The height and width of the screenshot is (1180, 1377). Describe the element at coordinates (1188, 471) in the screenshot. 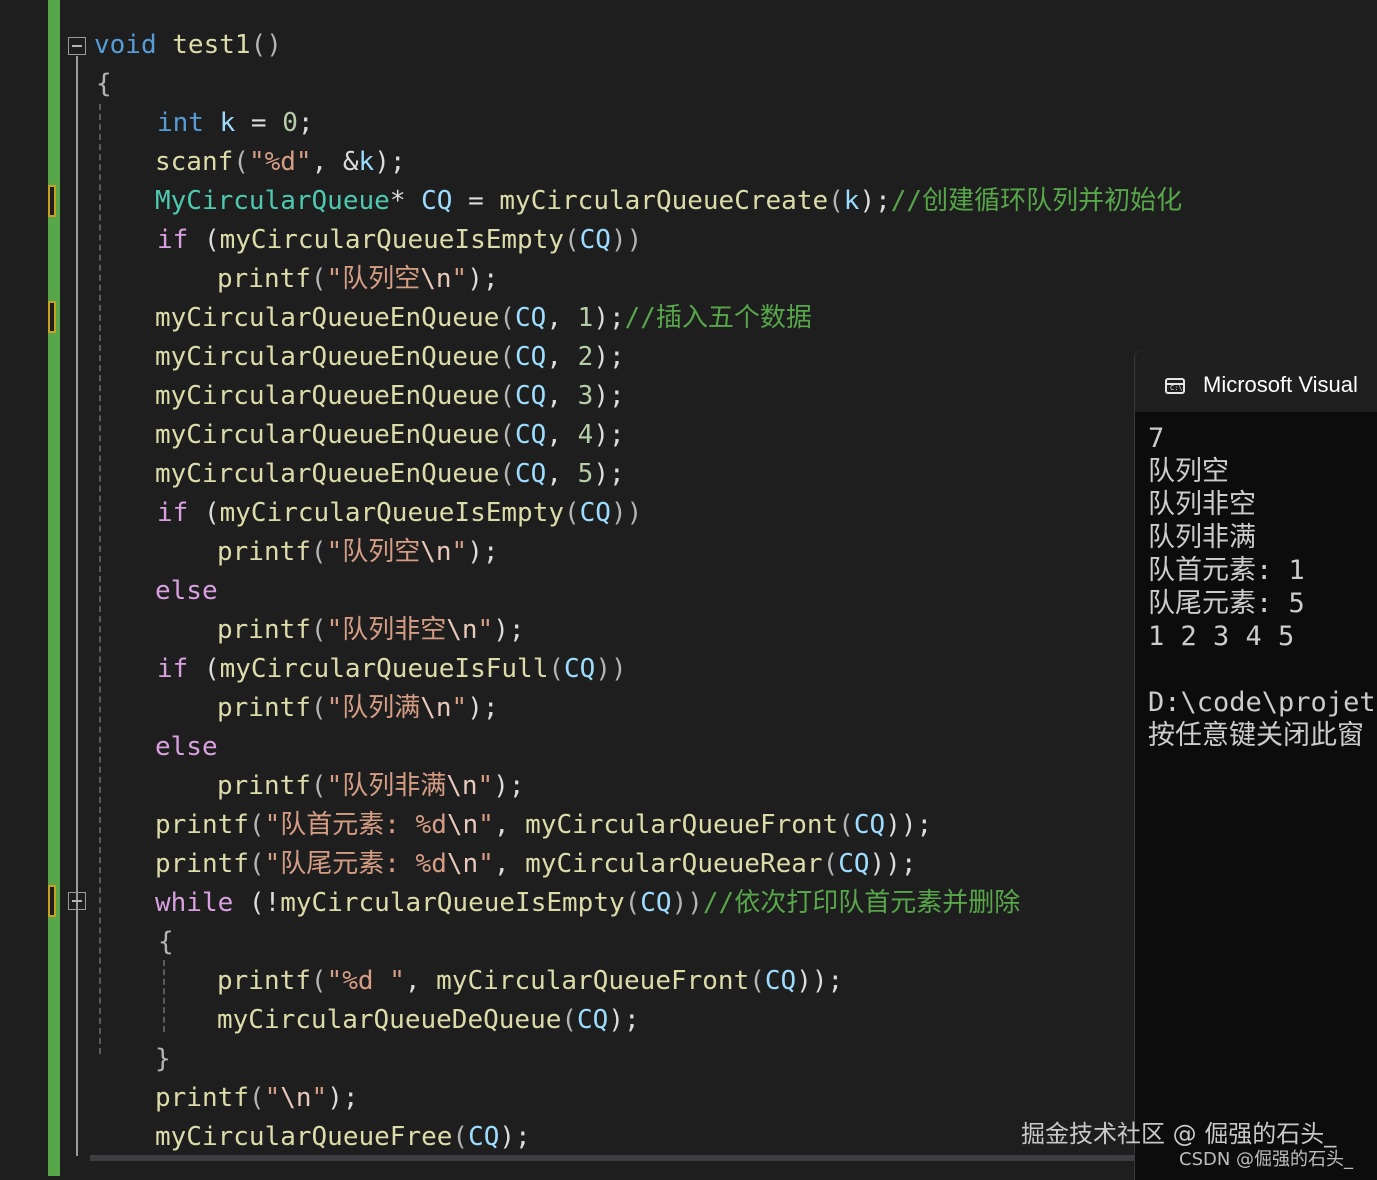

I see `console-output-line: 队列空` at that location.